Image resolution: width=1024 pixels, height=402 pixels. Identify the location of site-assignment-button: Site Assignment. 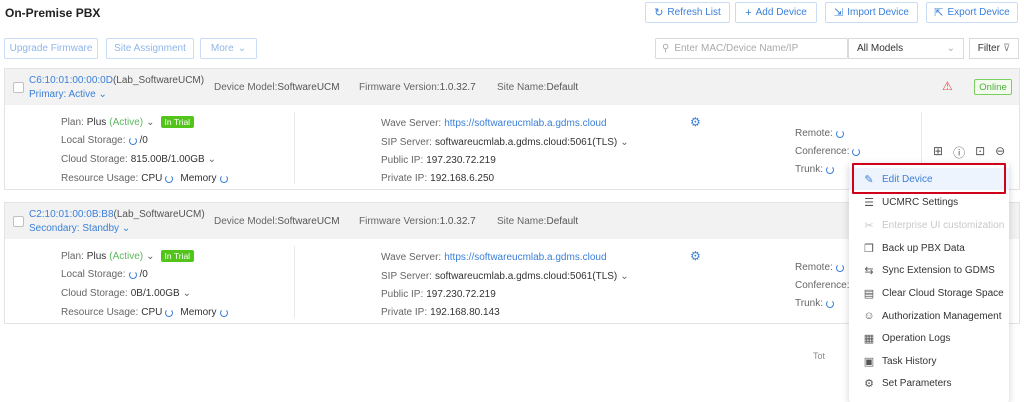
(150, 48).